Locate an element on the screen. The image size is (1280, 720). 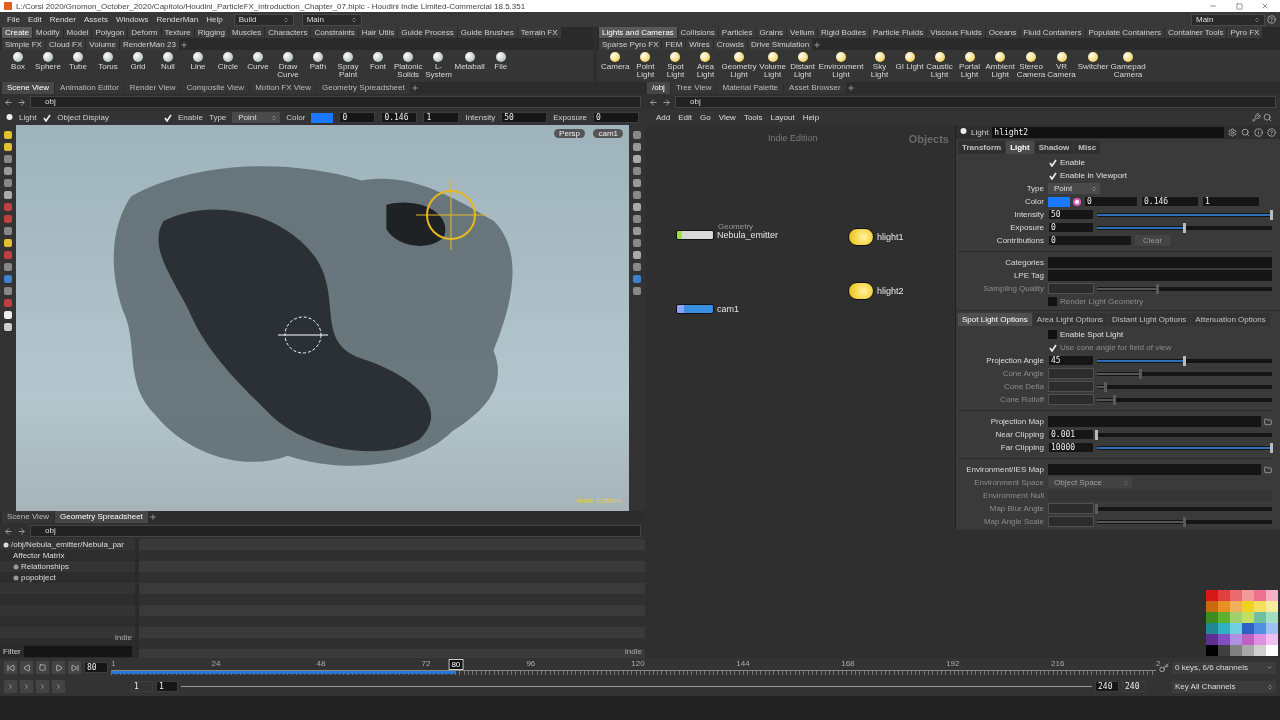
start-frame-field: 1 is located at coordinates (167, 686).